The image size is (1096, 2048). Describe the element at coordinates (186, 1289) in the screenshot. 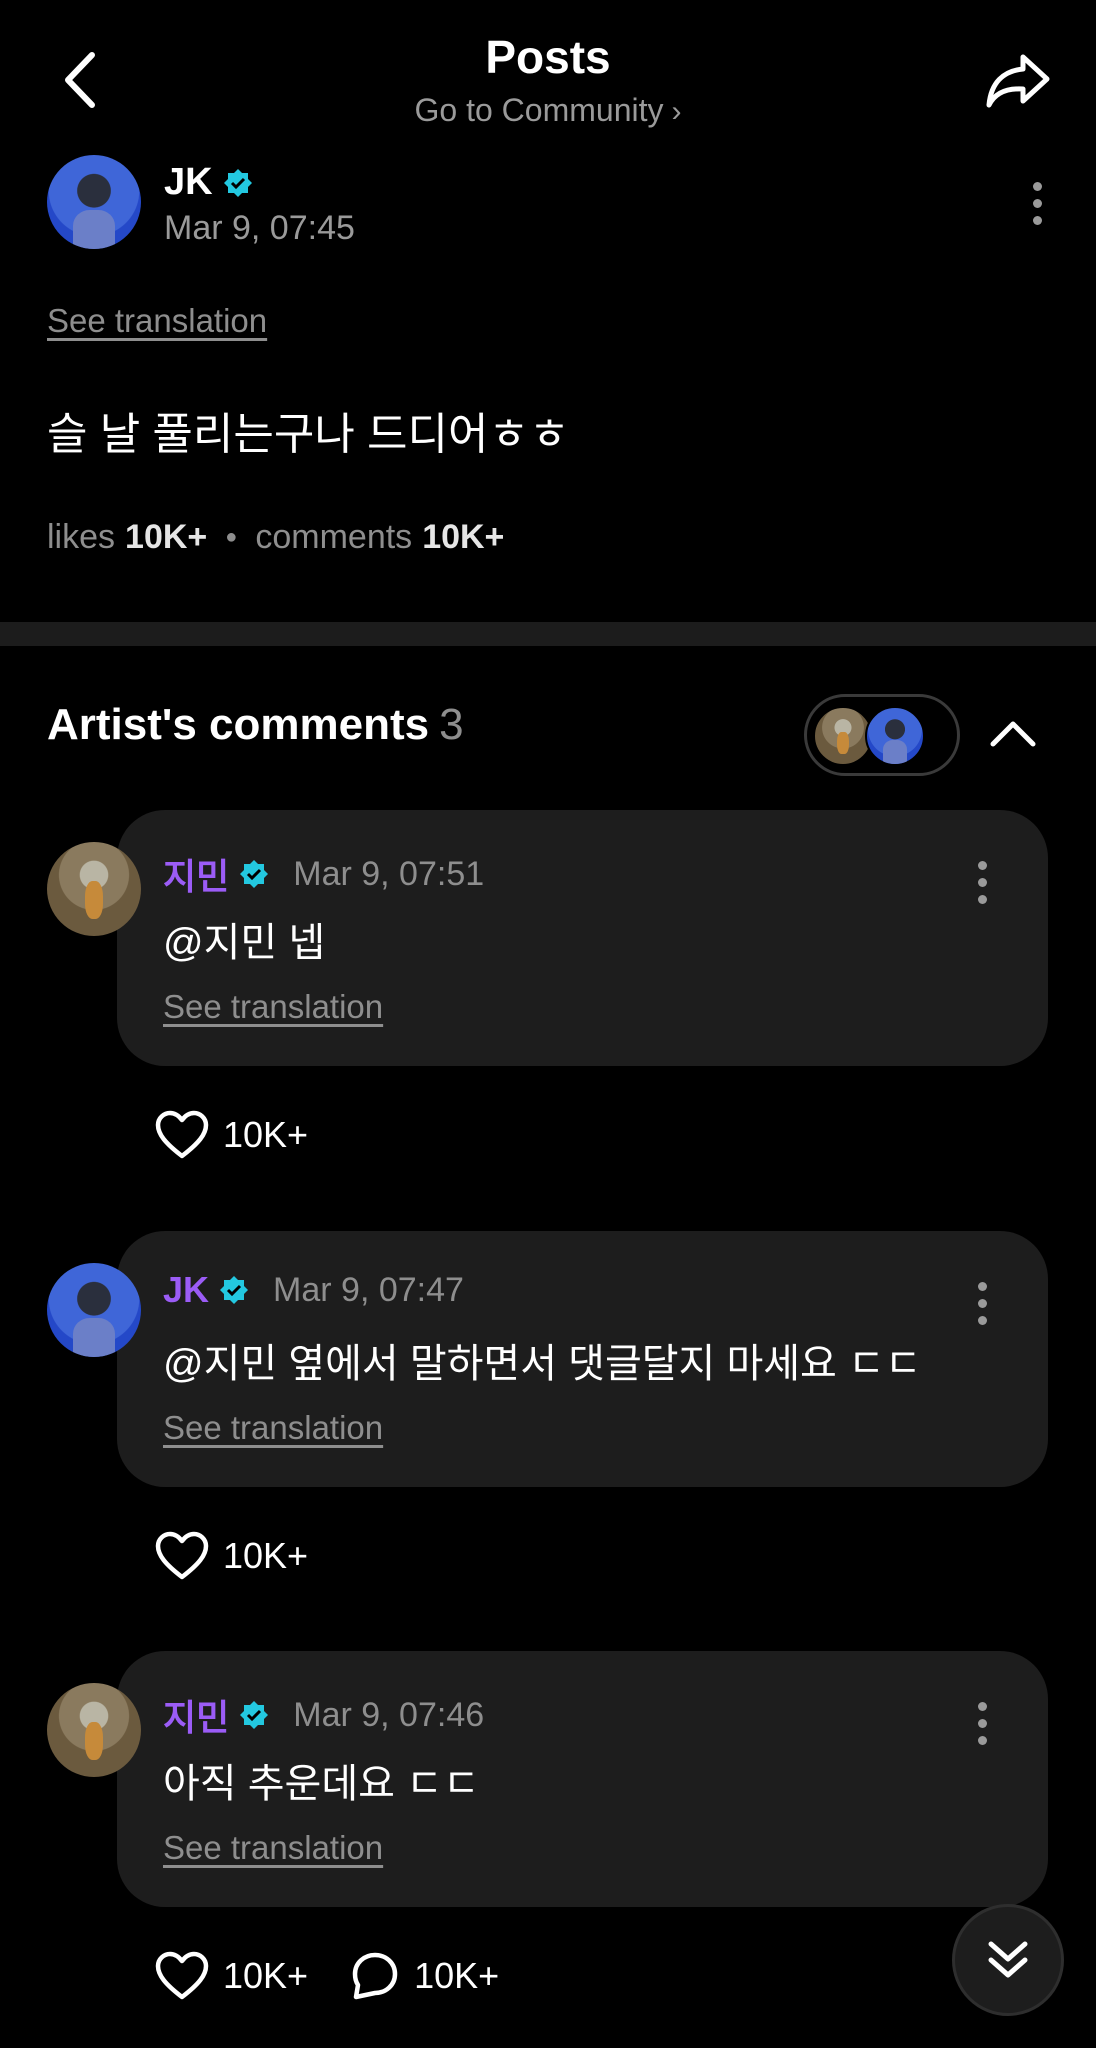

I see `comment-author-name: JK` at that location.